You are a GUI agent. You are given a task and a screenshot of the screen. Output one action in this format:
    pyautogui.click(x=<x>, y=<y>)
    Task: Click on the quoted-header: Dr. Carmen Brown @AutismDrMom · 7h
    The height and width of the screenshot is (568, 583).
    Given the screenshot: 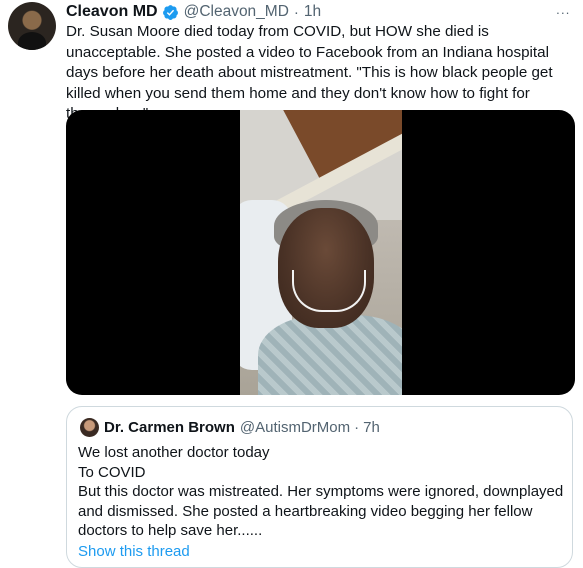 What is the action you would take?
    pyautogui.click(x=242, y=427)
    